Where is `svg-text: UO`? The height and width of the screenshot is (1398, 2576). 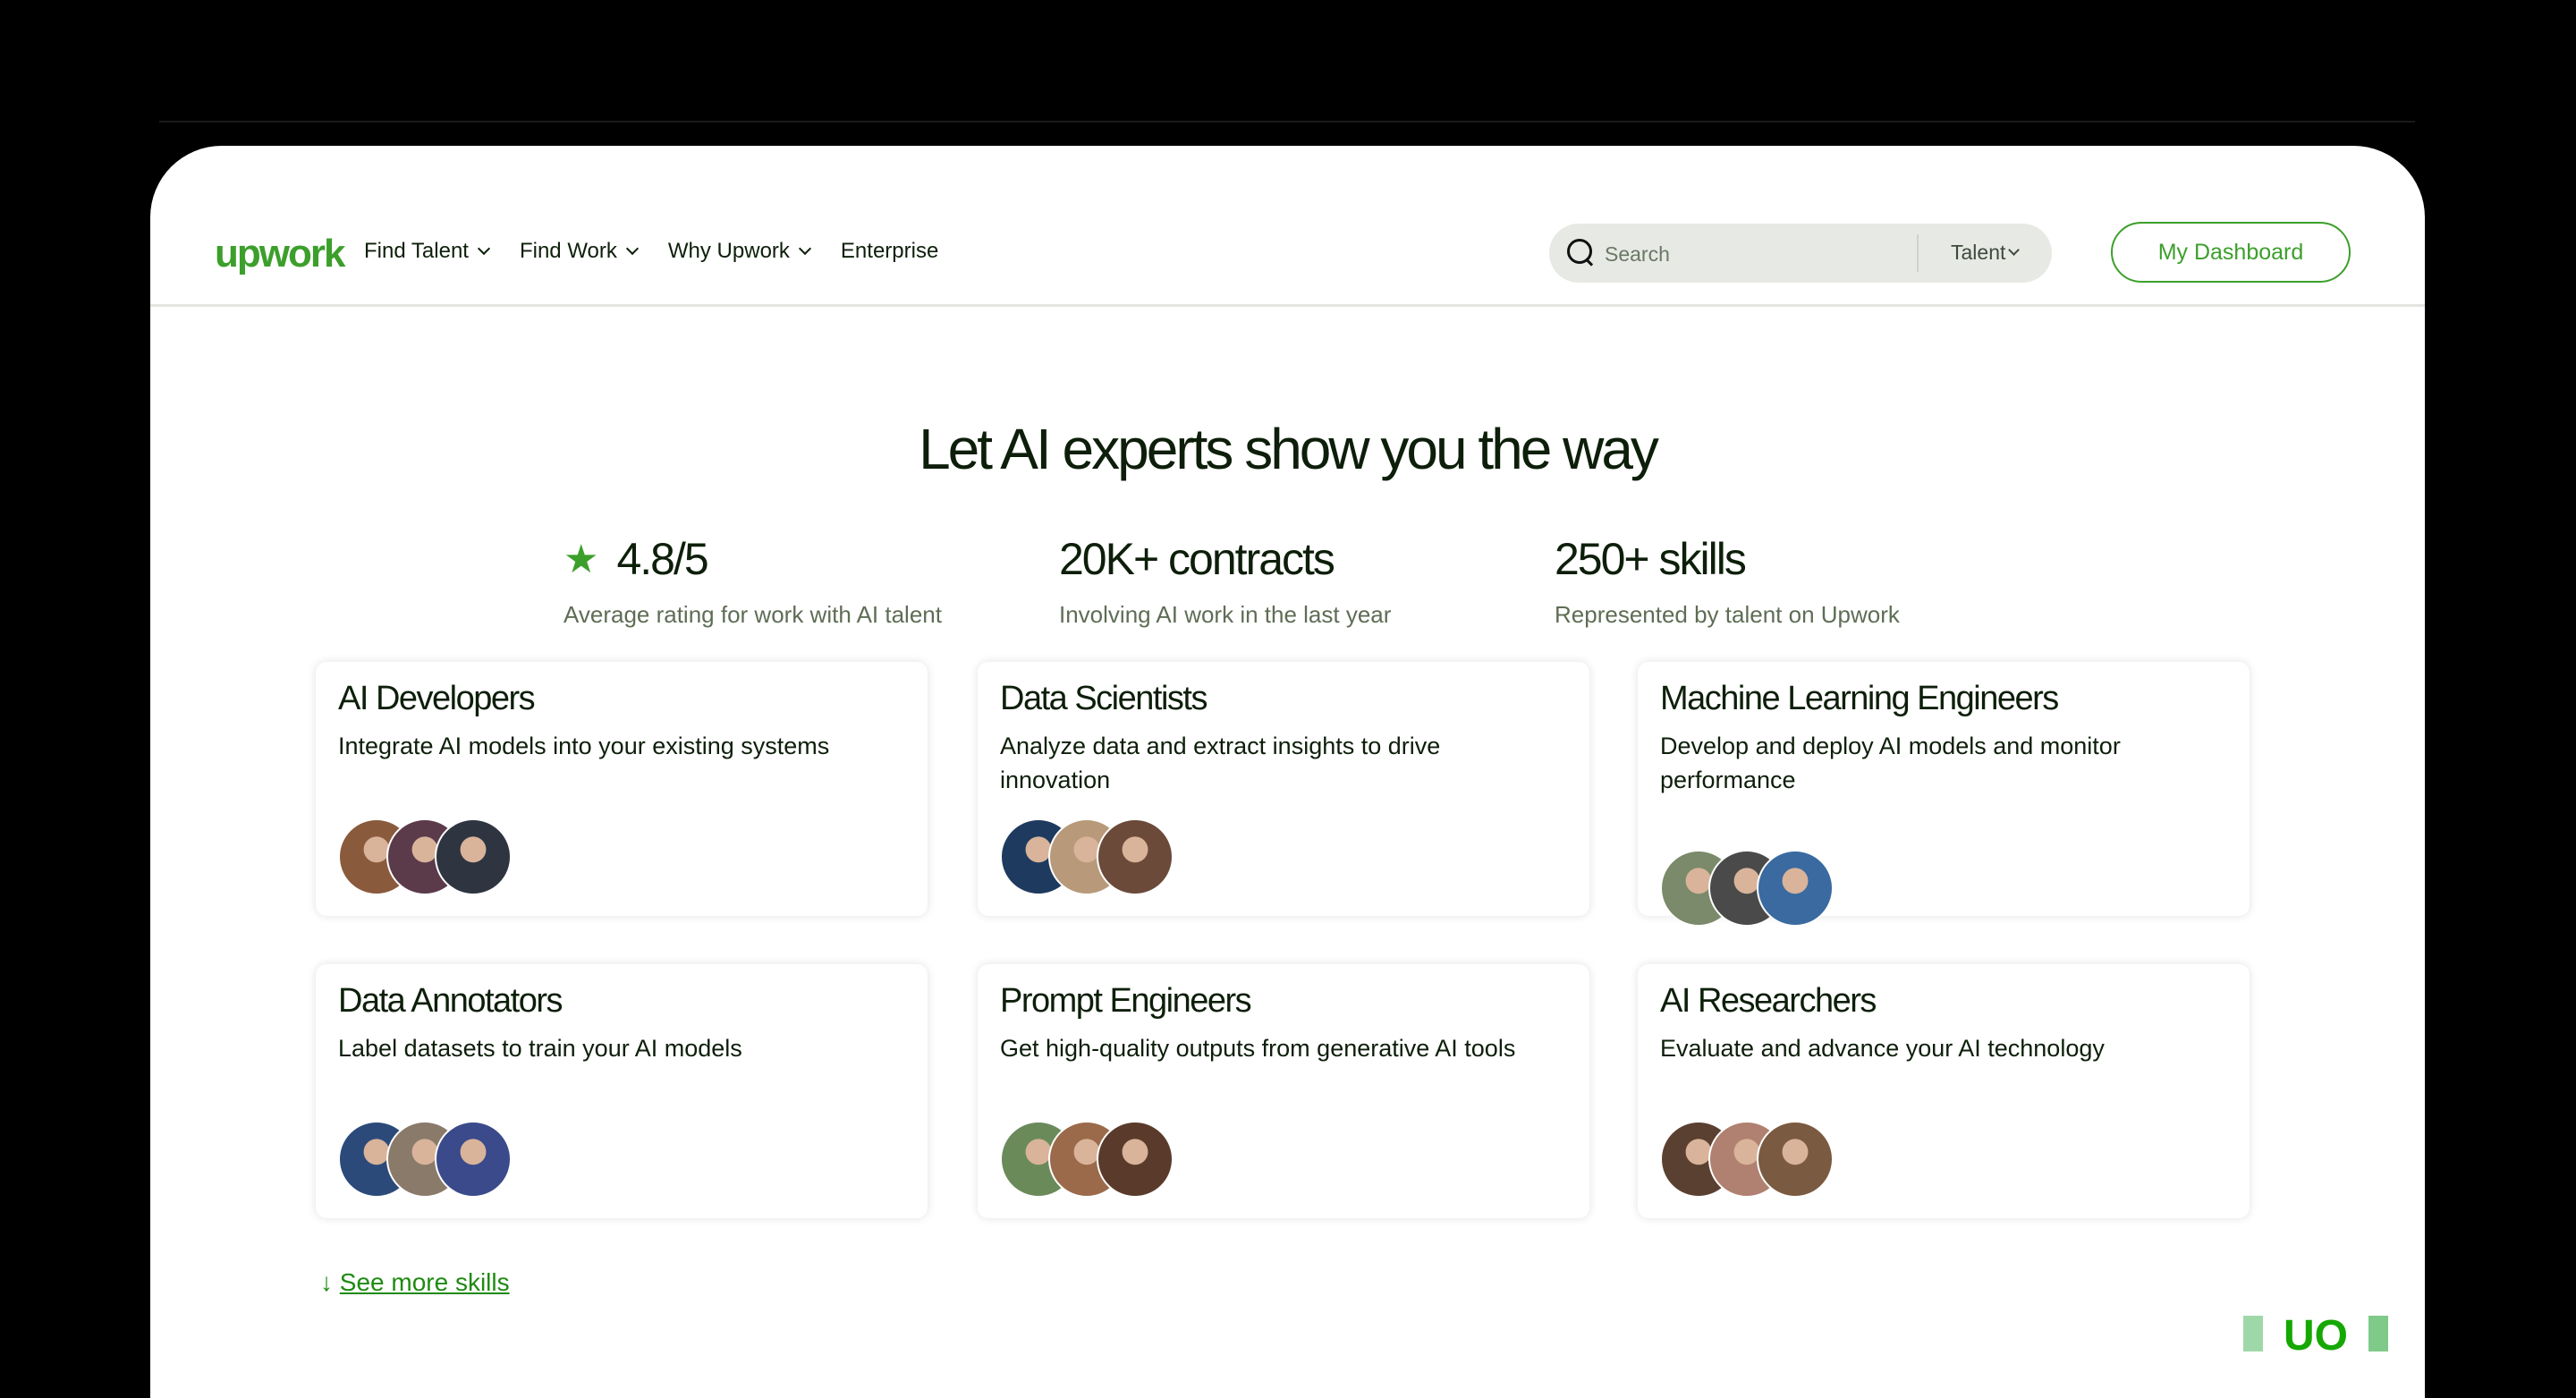
svg-text: UO is located at coordinates (2316, 1333).